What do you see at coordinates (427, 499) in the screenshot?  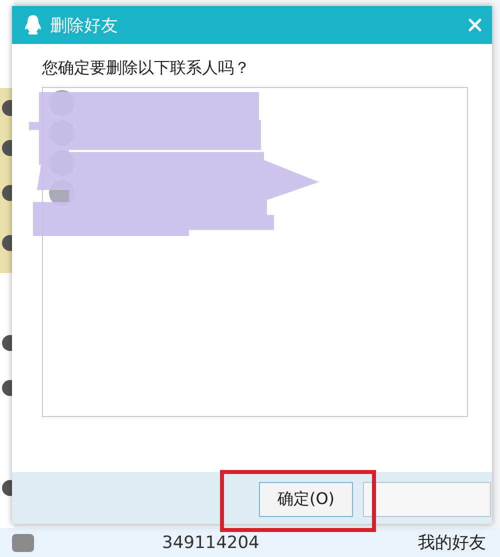 I see `secondary-button` at bounding box center [427, 499].